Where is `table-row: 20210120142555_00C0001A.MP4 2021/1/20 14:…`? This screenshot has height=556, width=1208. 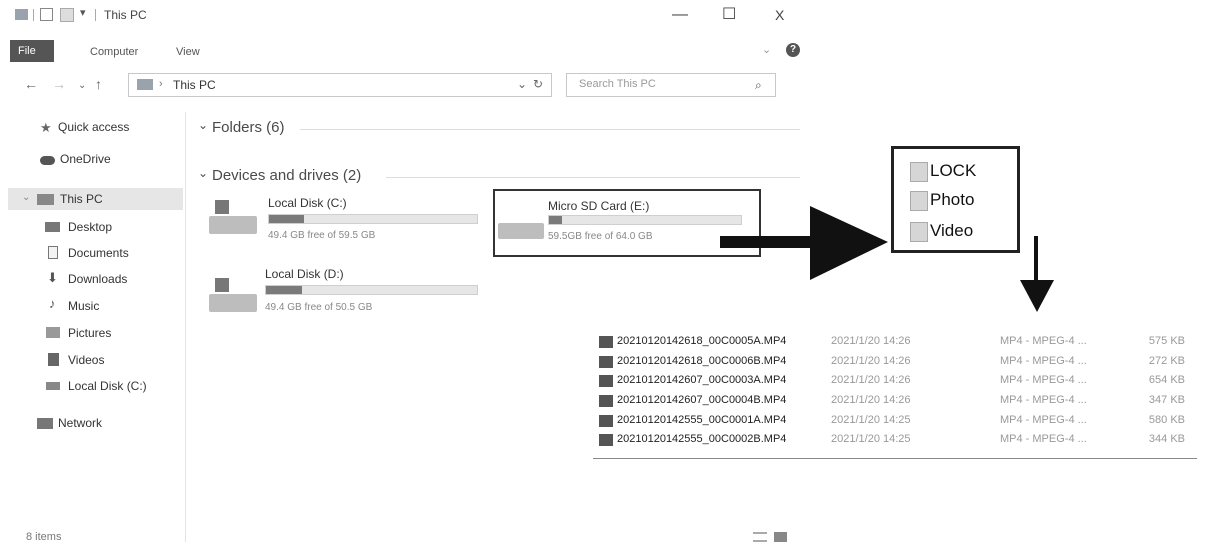 table-row: 20210120142555_00C0001A.MP4 2021/1/20 14:… is located at coordinates (894, 421).